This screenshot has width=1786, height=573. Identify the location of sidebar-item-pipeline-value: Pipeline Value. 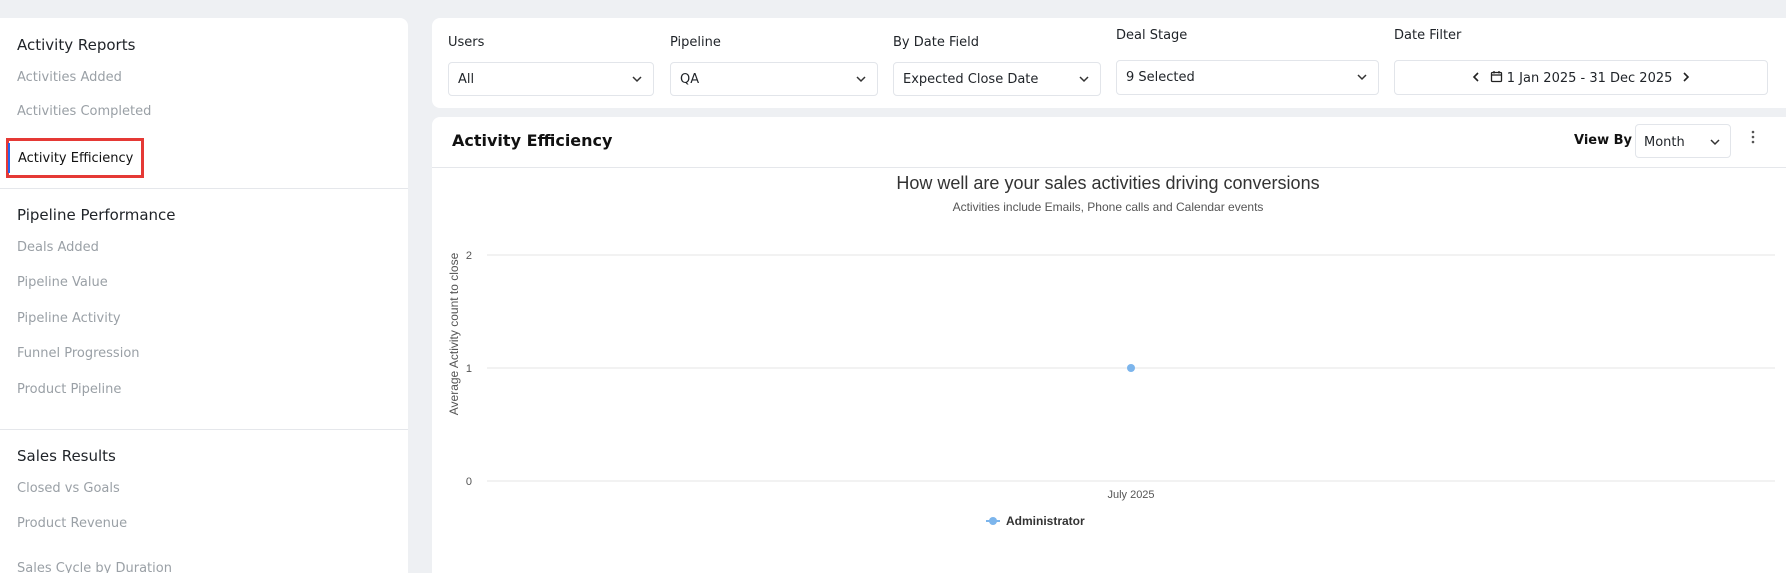
(62, 282).